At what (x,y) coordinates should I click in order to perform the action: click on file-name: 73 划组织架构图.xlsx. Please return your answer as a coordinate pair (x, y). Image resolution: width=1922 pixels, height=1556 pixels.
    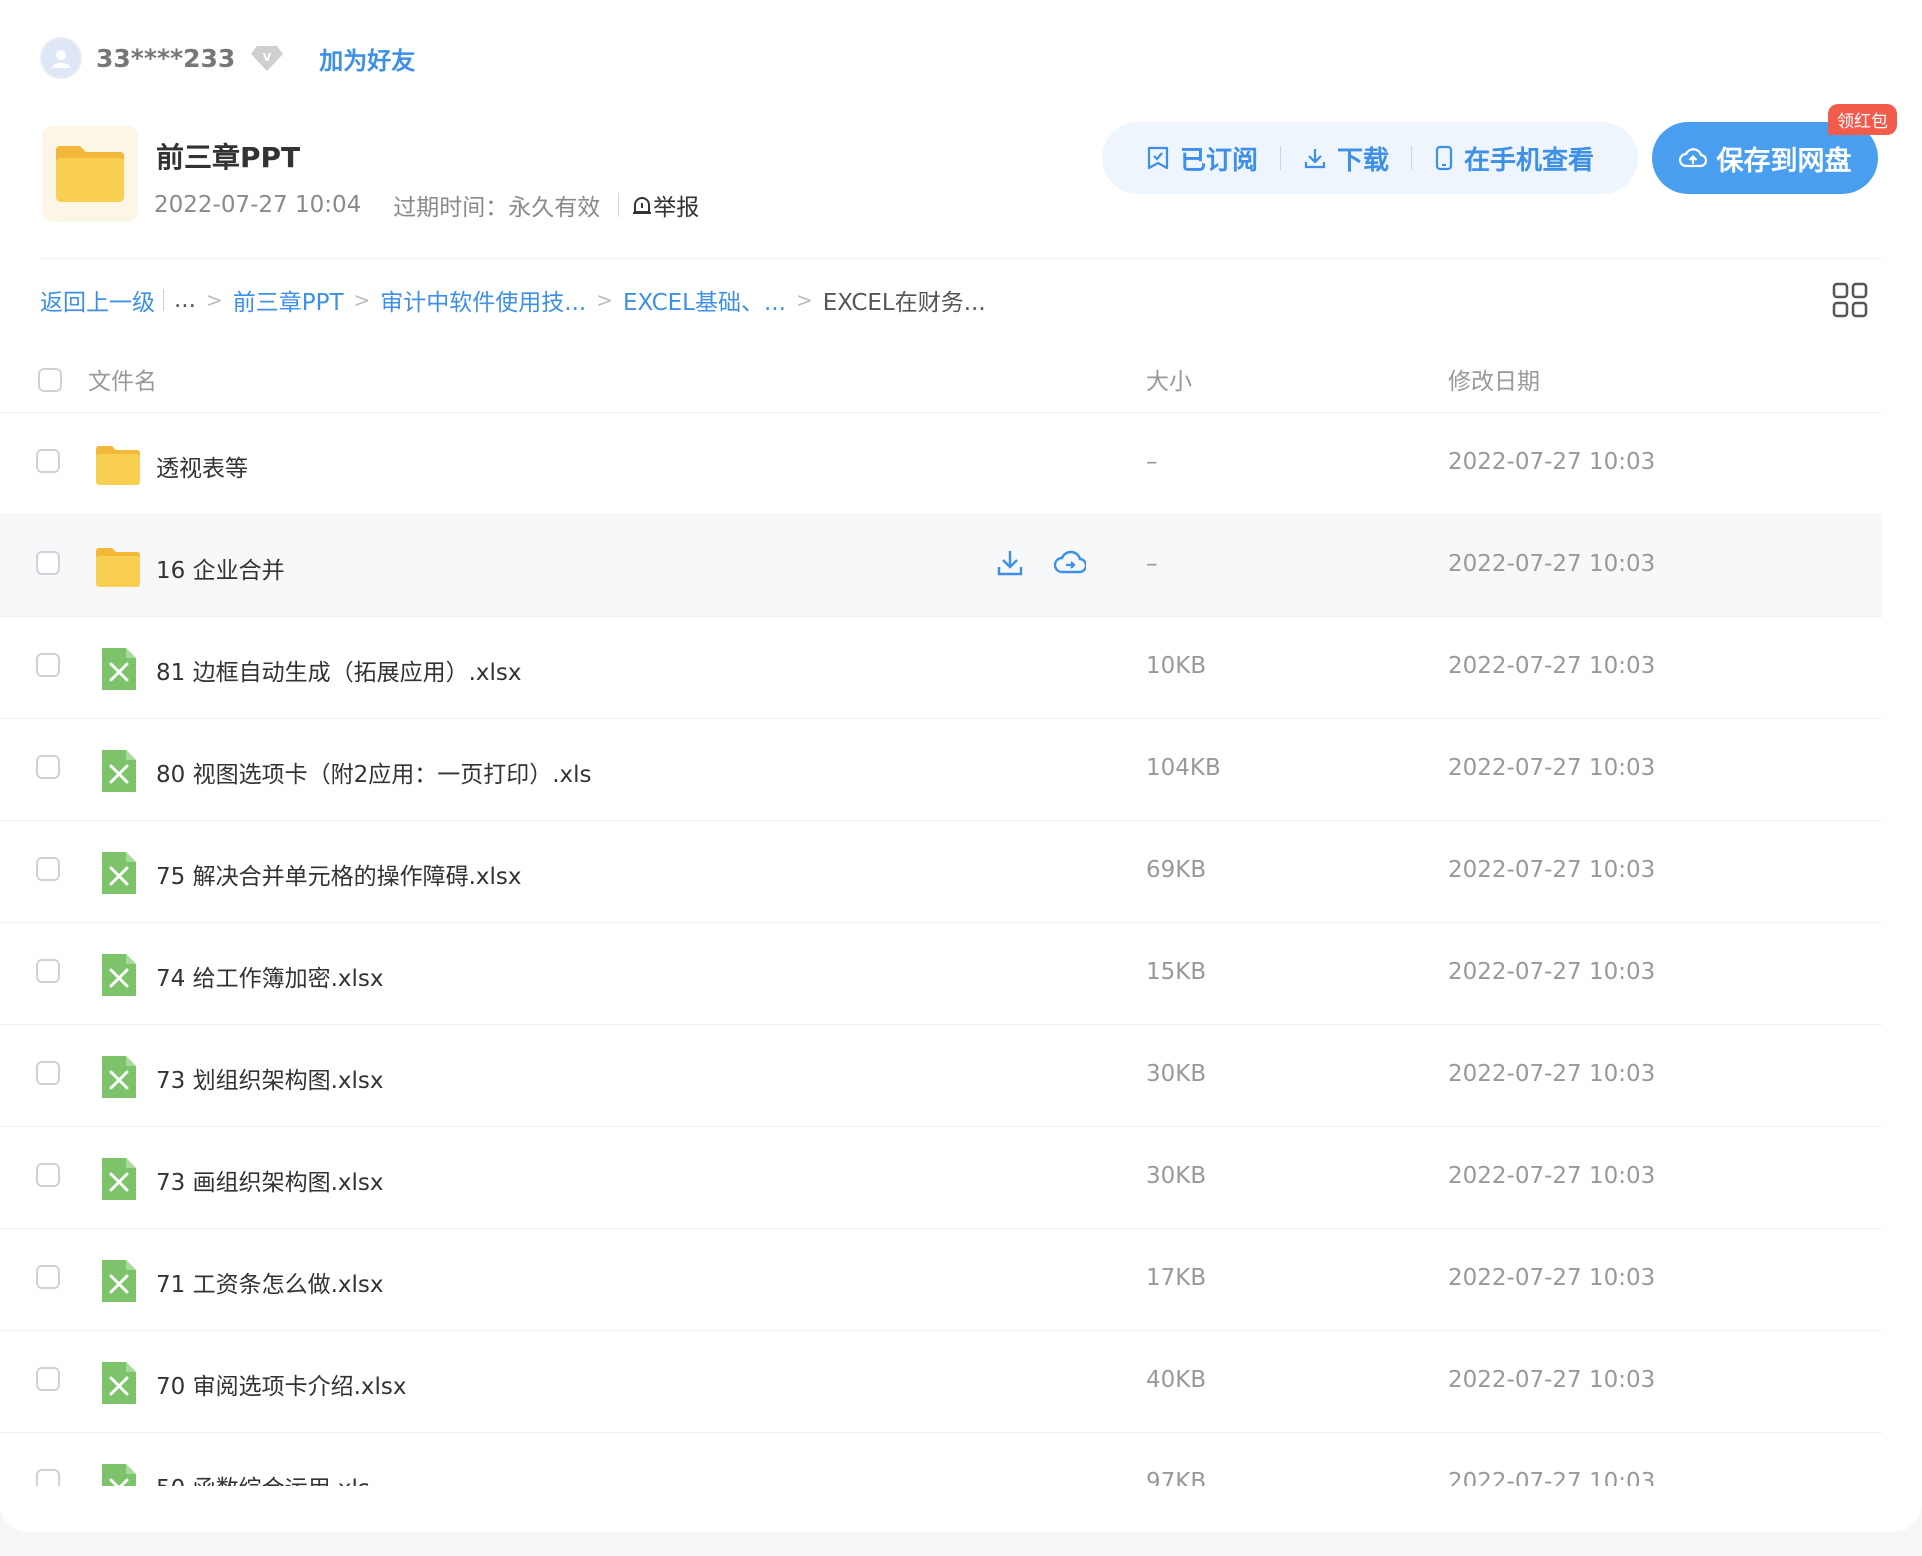
    Looking at the image, I should click on (269, 1078).